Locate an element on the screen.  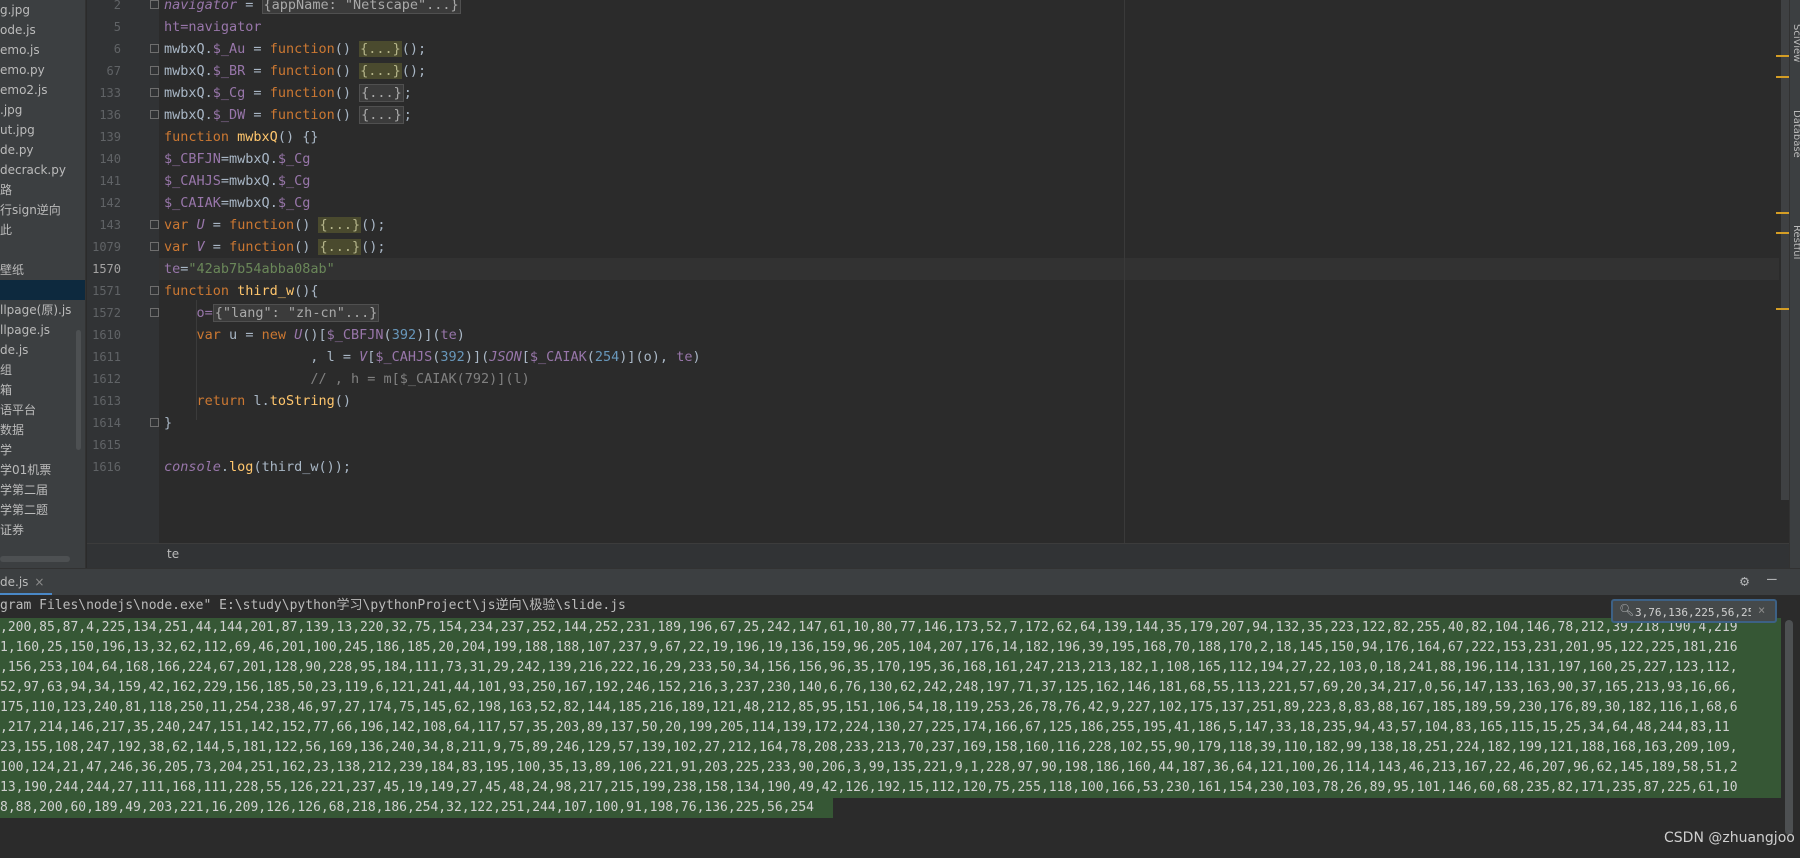
line-number: 1615 is located at coordinates (106, 445).